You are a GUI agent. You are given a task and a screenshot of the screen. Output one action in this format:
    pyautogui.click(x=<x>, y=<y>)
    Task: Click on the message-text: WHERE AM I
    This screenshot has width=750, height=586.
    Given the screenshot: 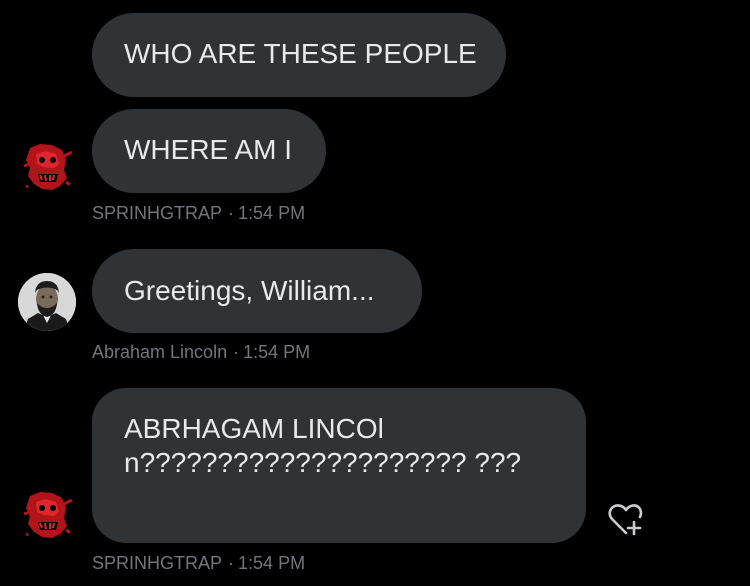 What is the action you would take?
    pyautogui.click(x=208, y=149)
    